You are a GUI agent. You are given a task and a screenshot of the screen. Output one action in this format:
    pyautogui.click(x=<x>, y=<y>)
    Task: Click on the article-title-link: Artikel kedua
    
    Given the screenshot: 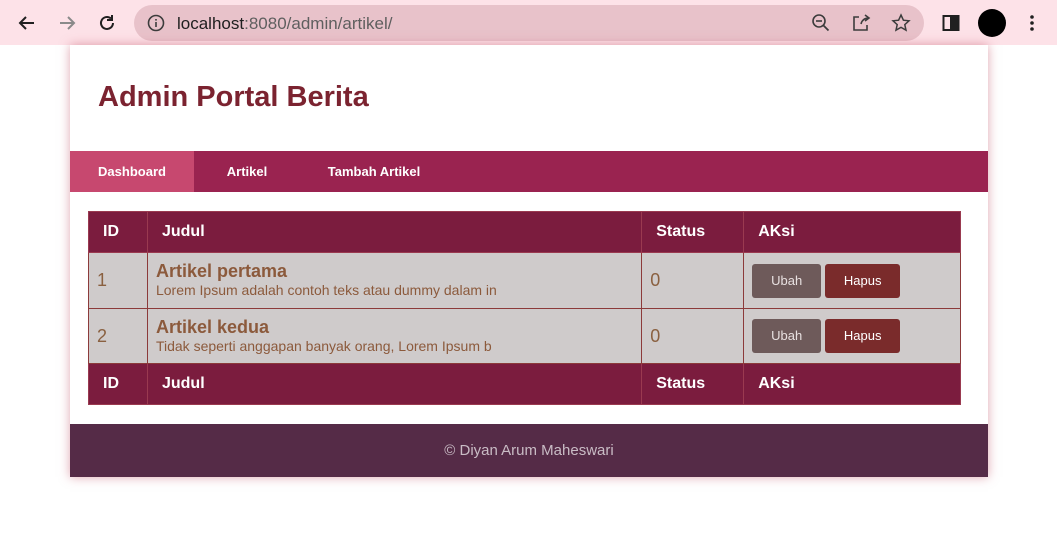 What is the action you would take?
    pyautogui.click(x=394, y=327)
    